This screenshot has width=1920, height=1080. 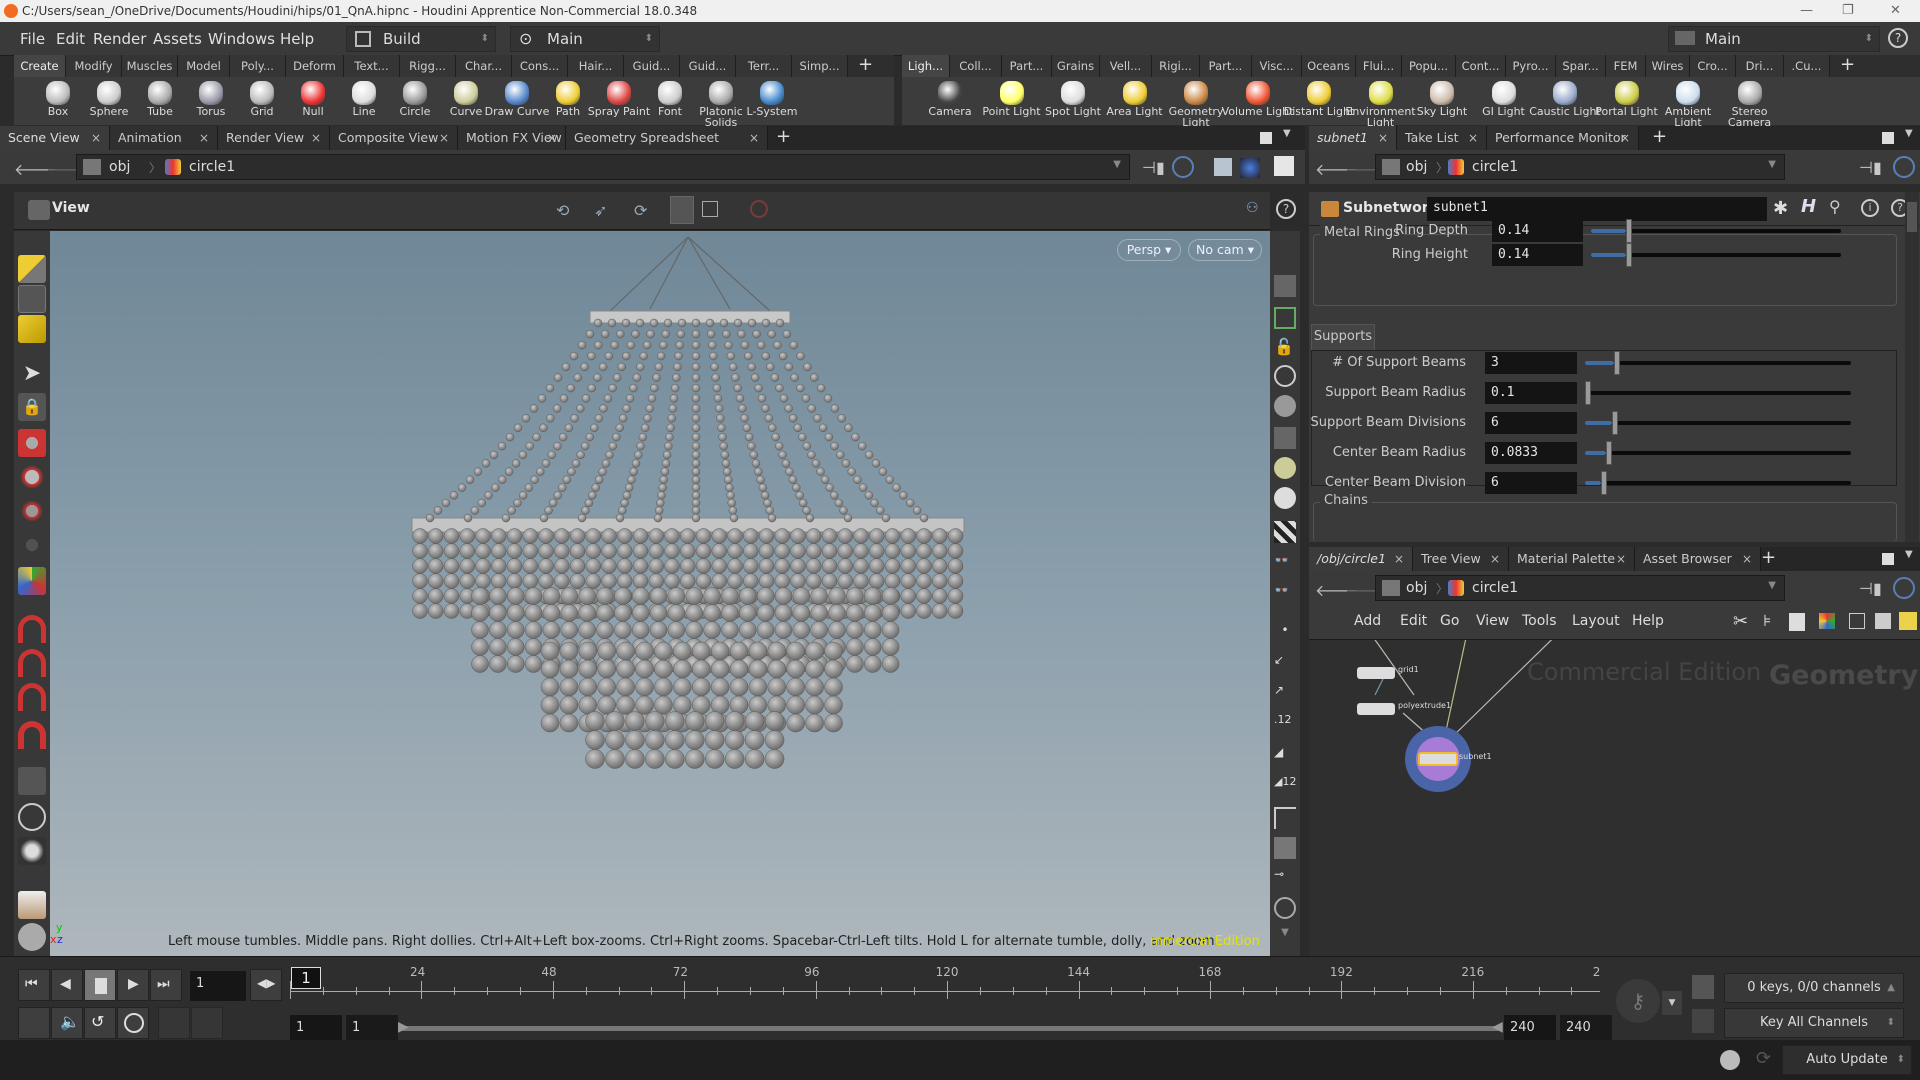 I want to click on handle-tool-icon, so click(x=32, y=581).